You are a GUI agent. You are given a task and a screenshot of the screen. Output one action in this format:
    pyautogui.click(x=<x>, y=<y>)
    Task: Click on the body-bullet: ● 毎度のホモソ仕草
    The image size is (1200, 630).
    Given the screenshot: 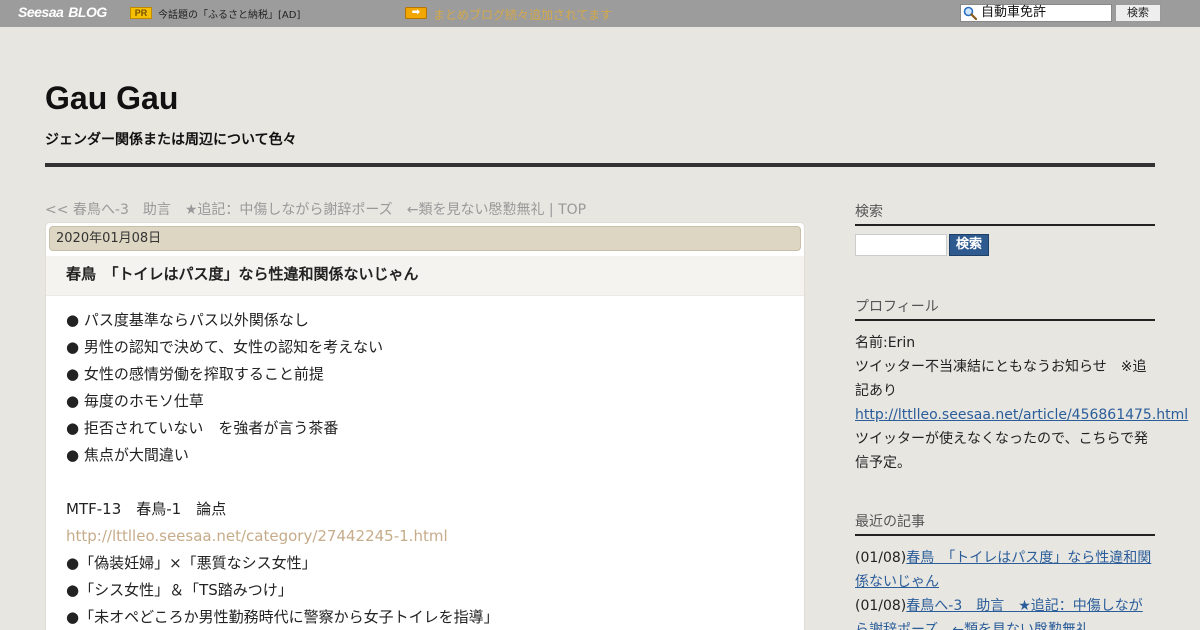 What is the action you would take?
    pyautogui.click(x=135, y=401)
    